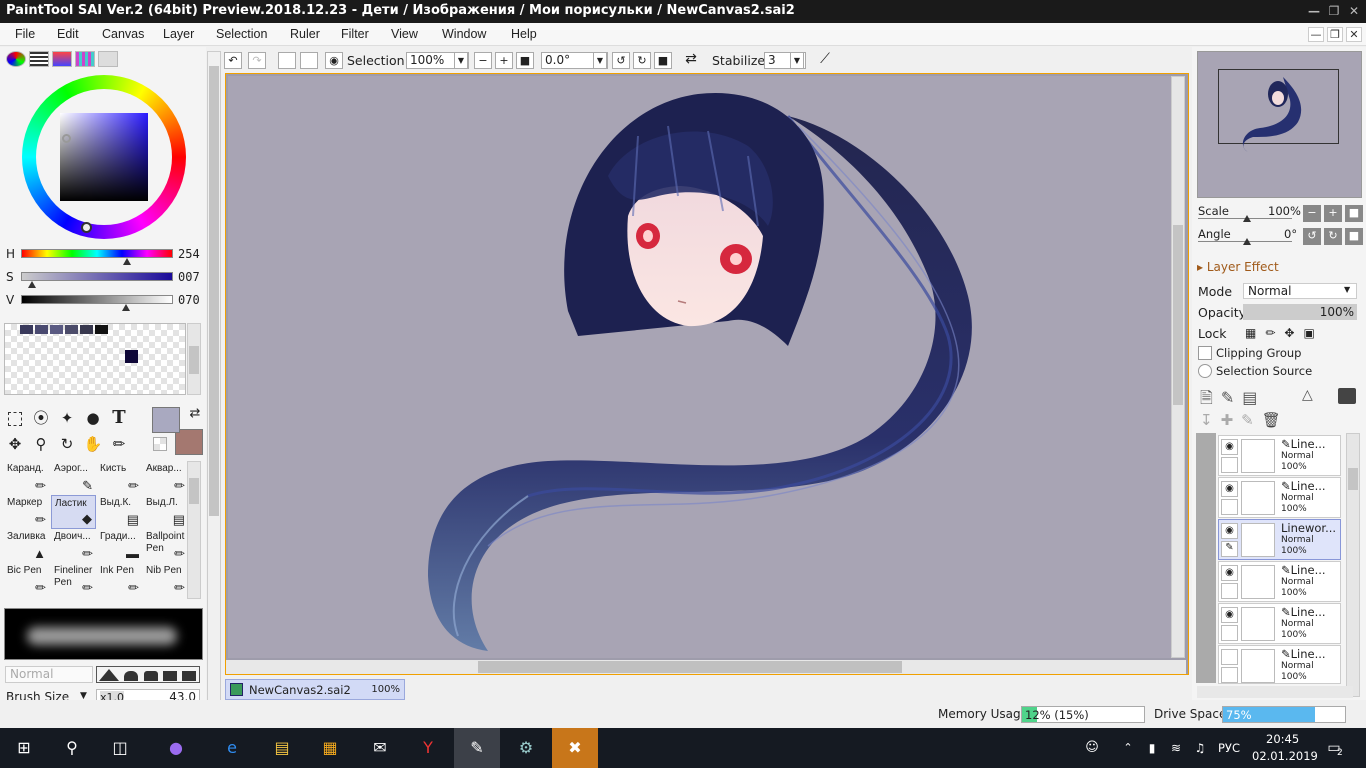 The height and width of the screenshot is (768, 1366). What do you see at coordinates (1176, 748) in the screenshot?
I see `wifi-icon: ≋` at bounding box center [1176, 748].